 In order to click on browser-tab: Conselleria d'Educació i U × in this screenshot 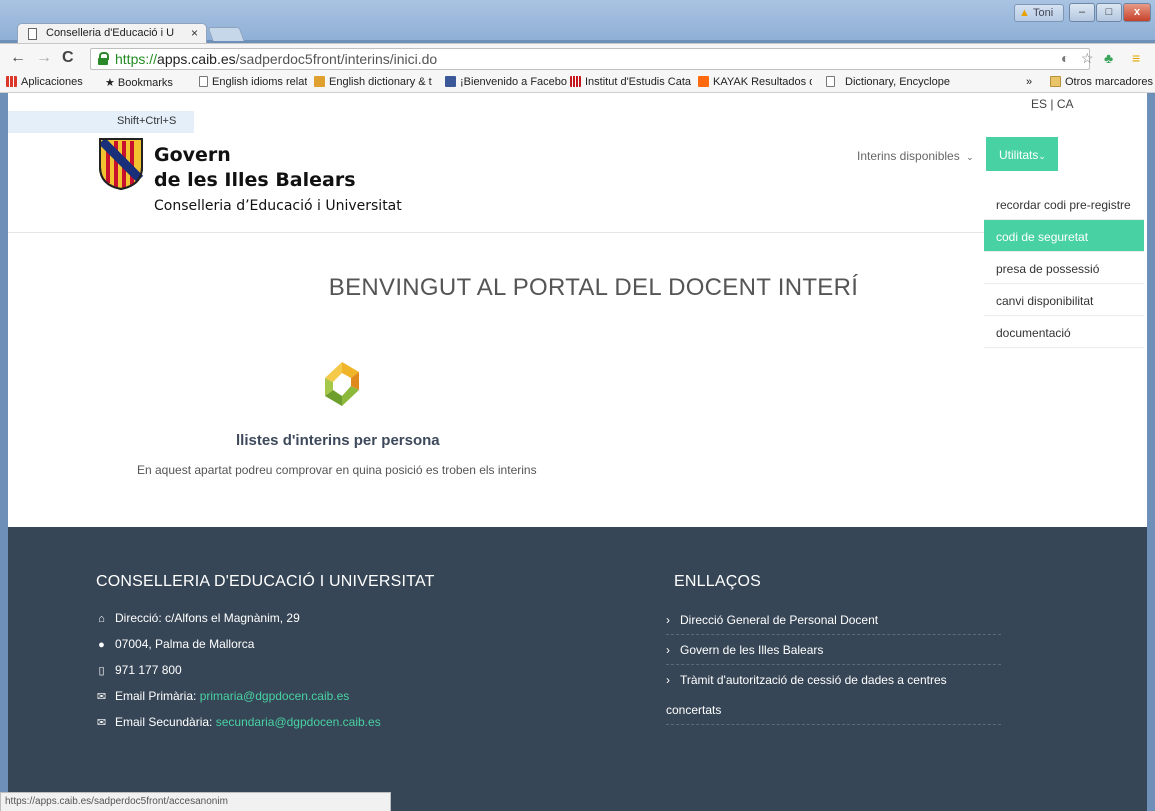, I will do `click(112, 33)`.